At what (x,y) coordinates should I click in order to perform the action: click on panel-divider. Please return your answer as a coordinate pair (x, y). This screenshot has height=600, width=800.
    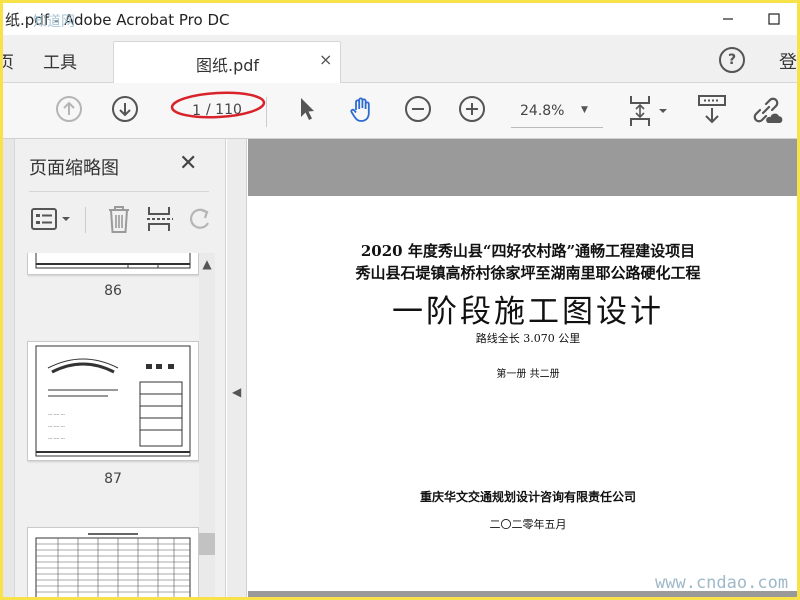
    Looking at the image, I should click on (119, 191).